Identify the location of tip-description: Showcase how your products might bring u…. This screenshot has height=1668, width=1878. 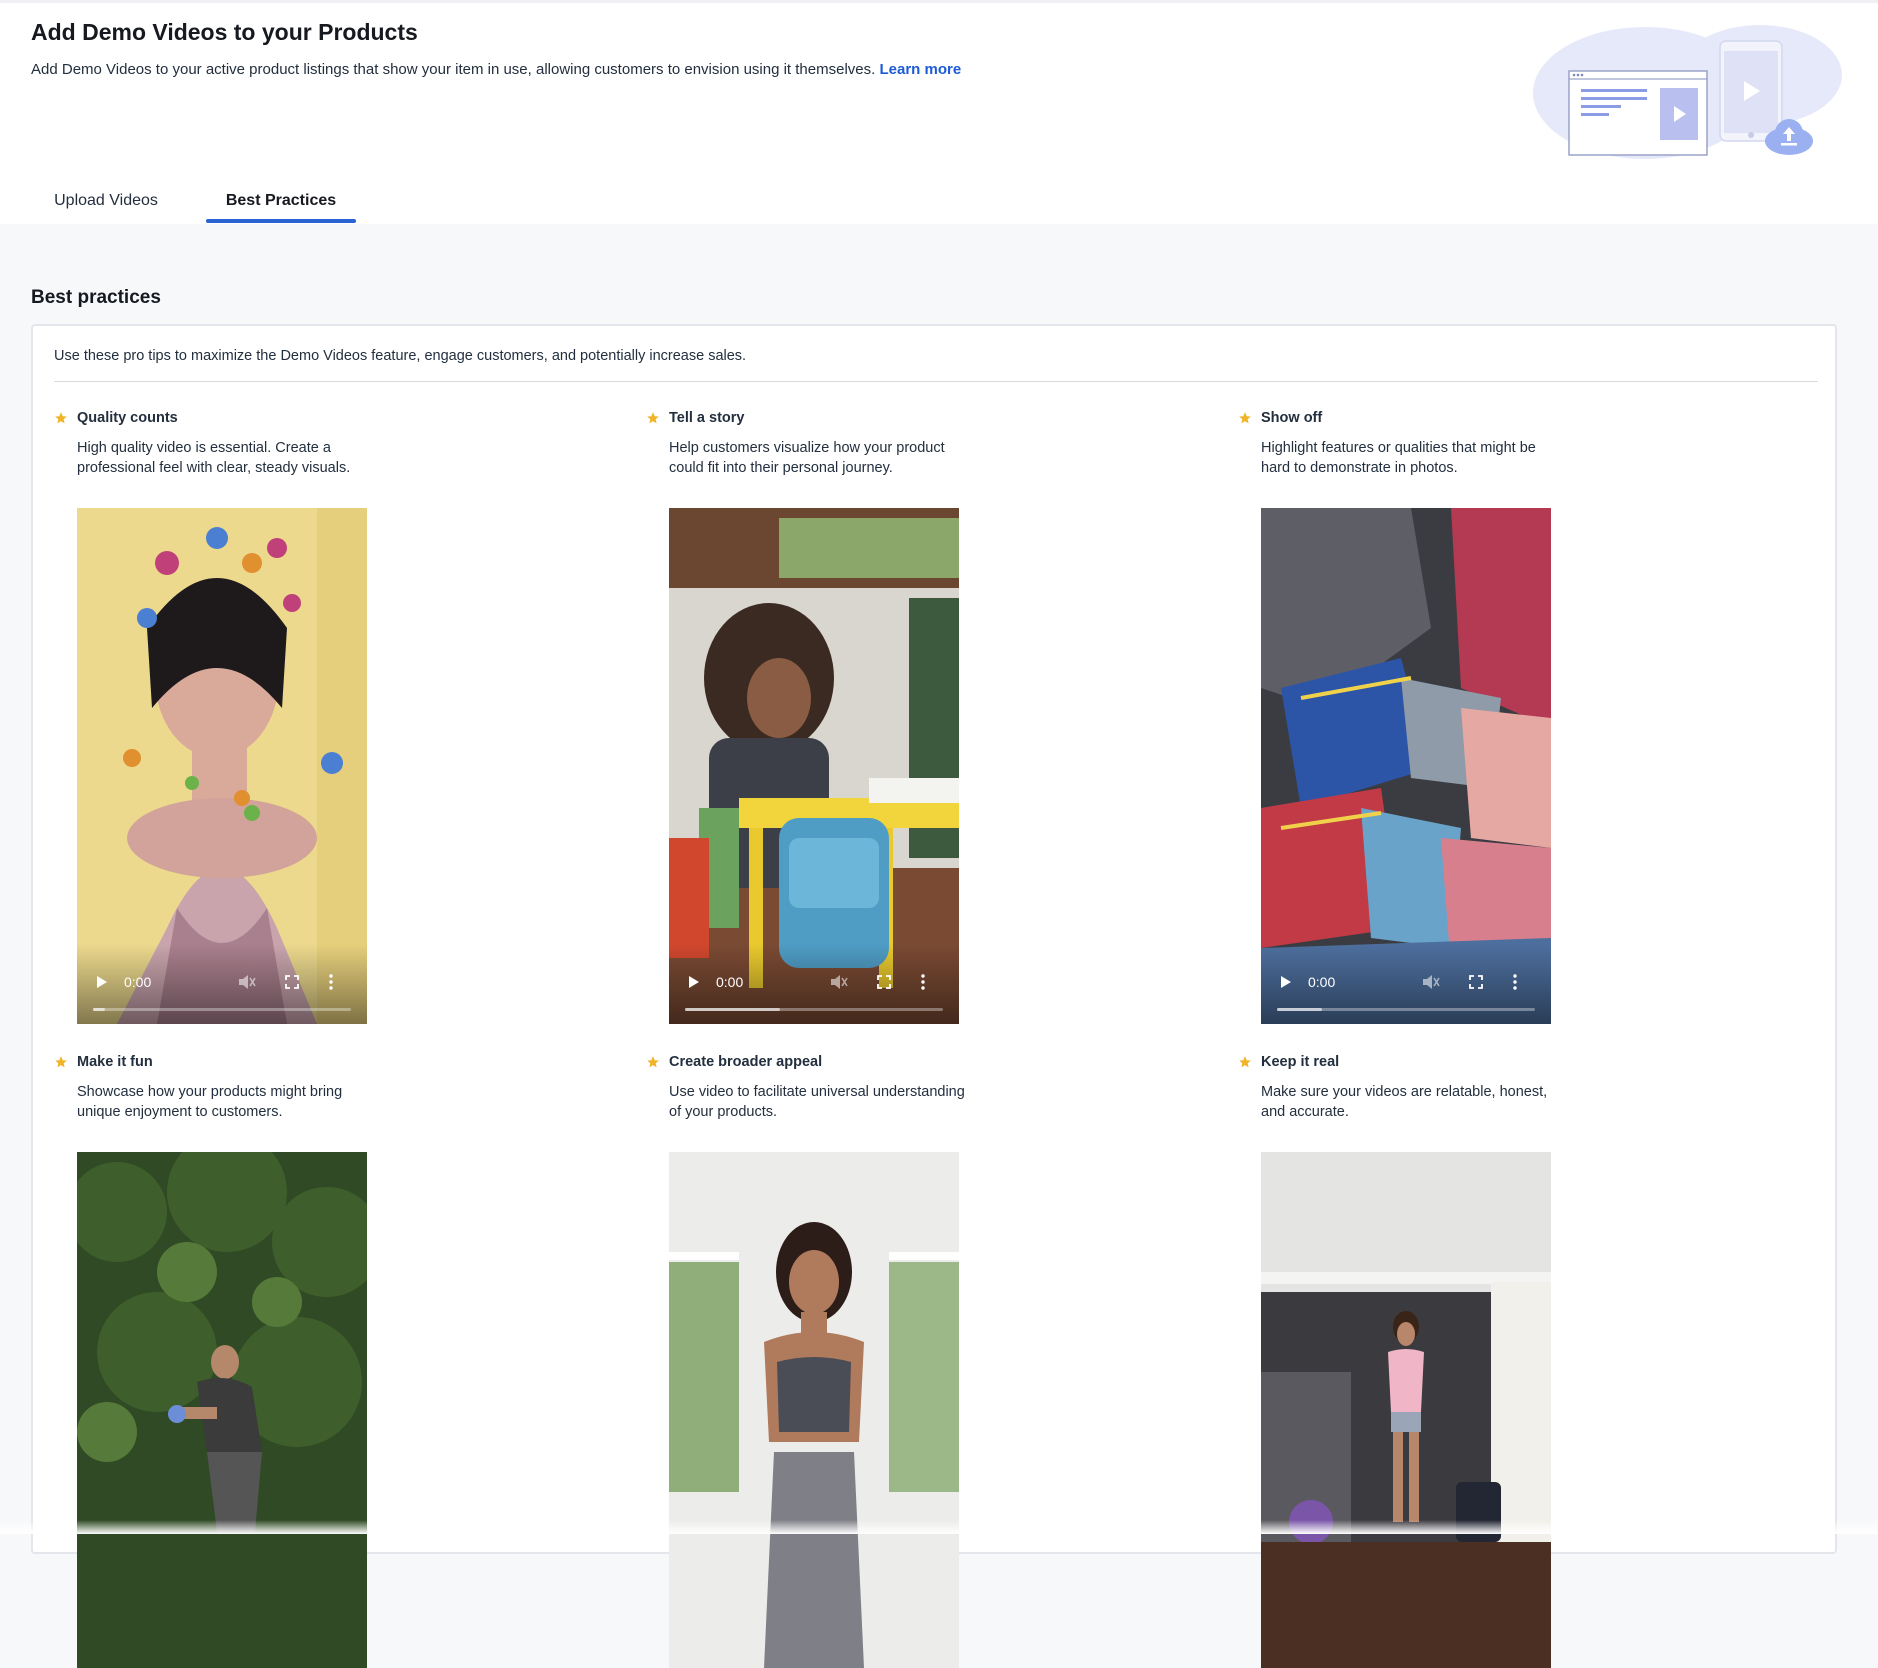
(210, 1102).